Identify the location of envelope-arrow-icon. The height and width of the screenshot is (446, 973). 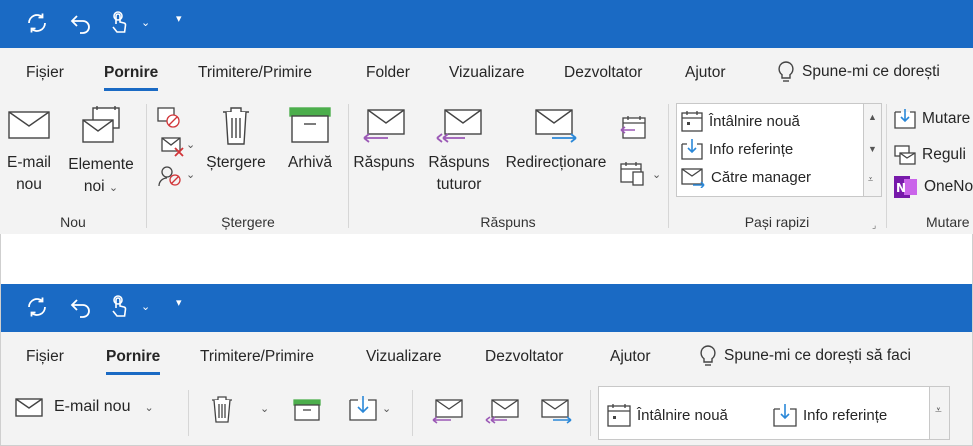
(693, 178).